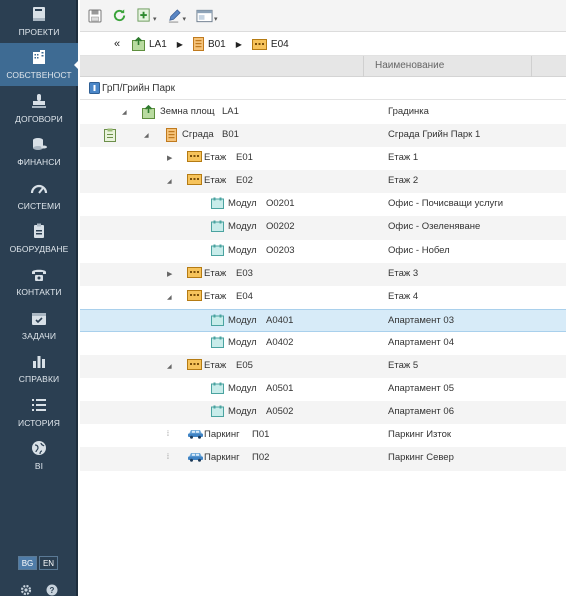 This screenshot has width=566, height=596. I want to click on building-icon, so click(171, 136).